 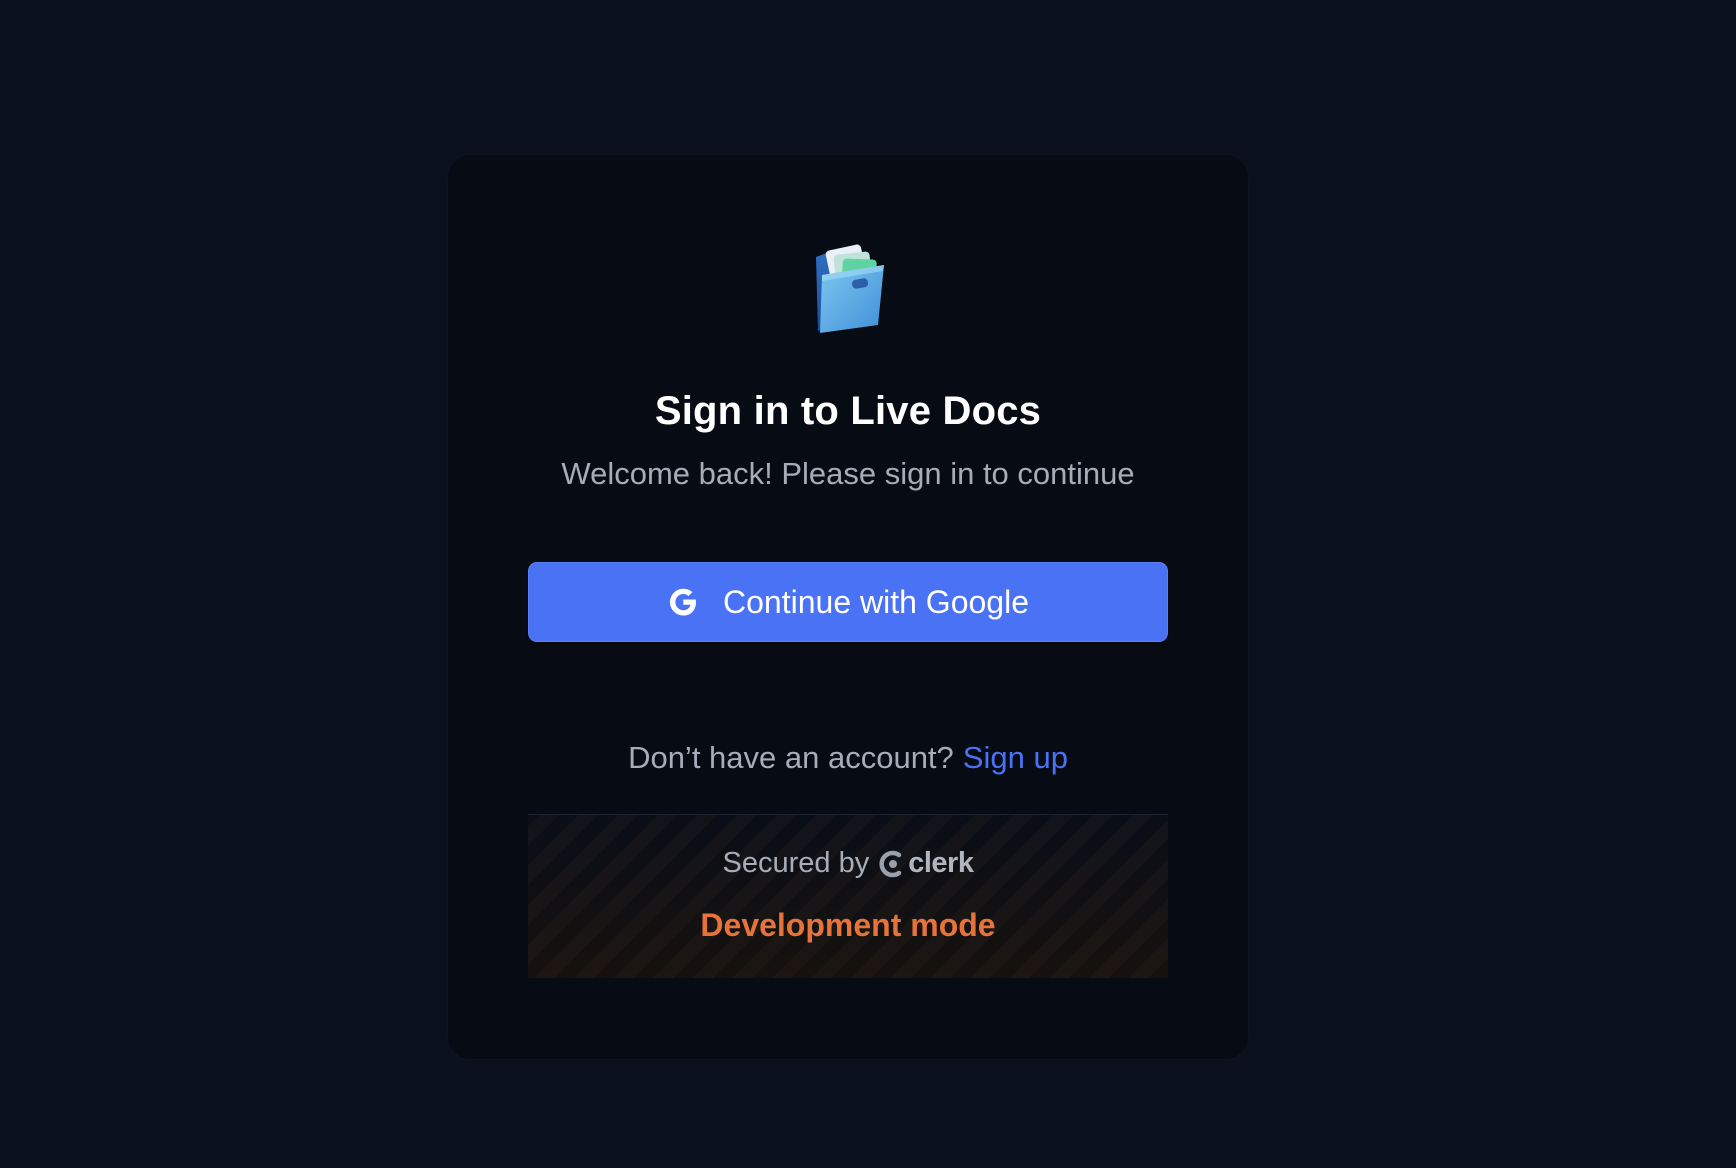 I want to click on page-title: Sign in to Live Docs, so click(x=848, y=411).